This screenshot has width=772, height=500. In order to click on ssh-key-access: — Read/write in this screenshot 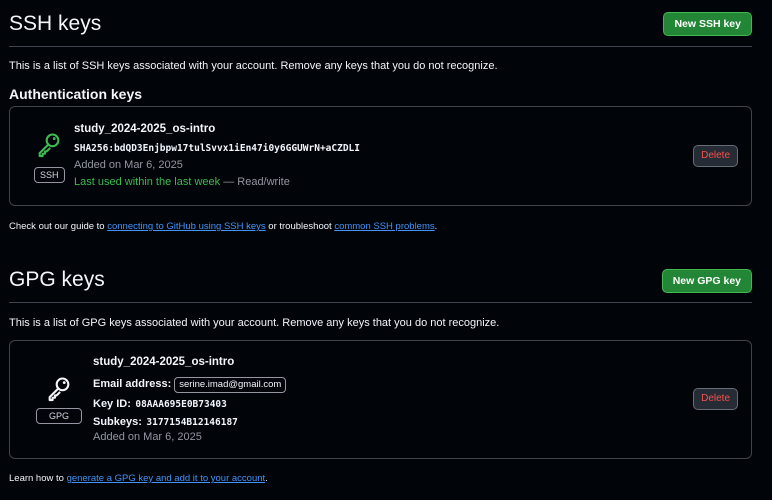, I will do `click(256, 182)`.